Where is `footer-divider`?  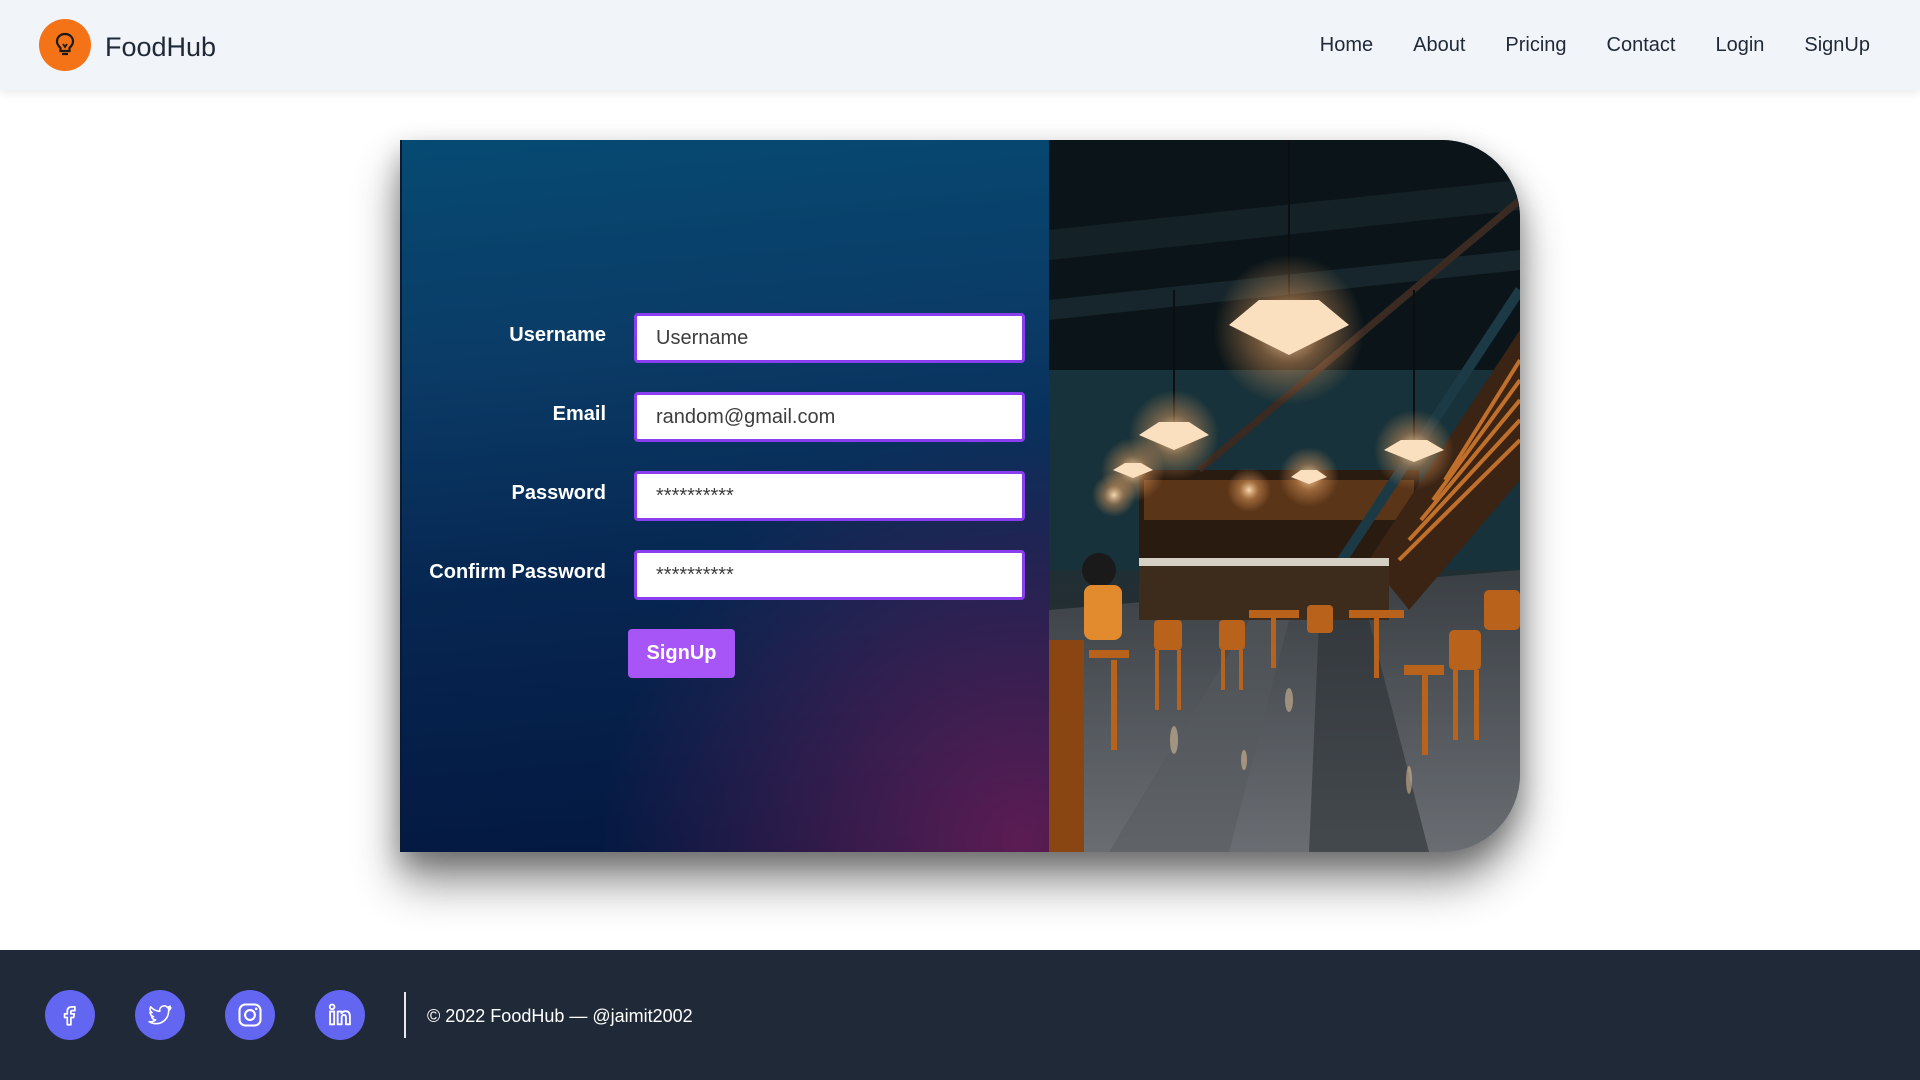
footer-divider is located at coordinates (405, 1015).